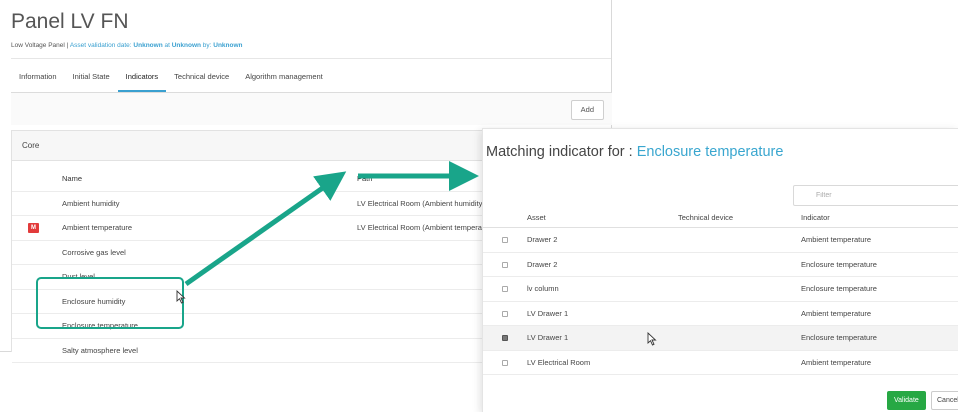 The height and width of the screenshot is (412, 958). What do you see at coordinates (311, 58) in the screenshot?
I see `title-divider` at bounding box center [311, 58].